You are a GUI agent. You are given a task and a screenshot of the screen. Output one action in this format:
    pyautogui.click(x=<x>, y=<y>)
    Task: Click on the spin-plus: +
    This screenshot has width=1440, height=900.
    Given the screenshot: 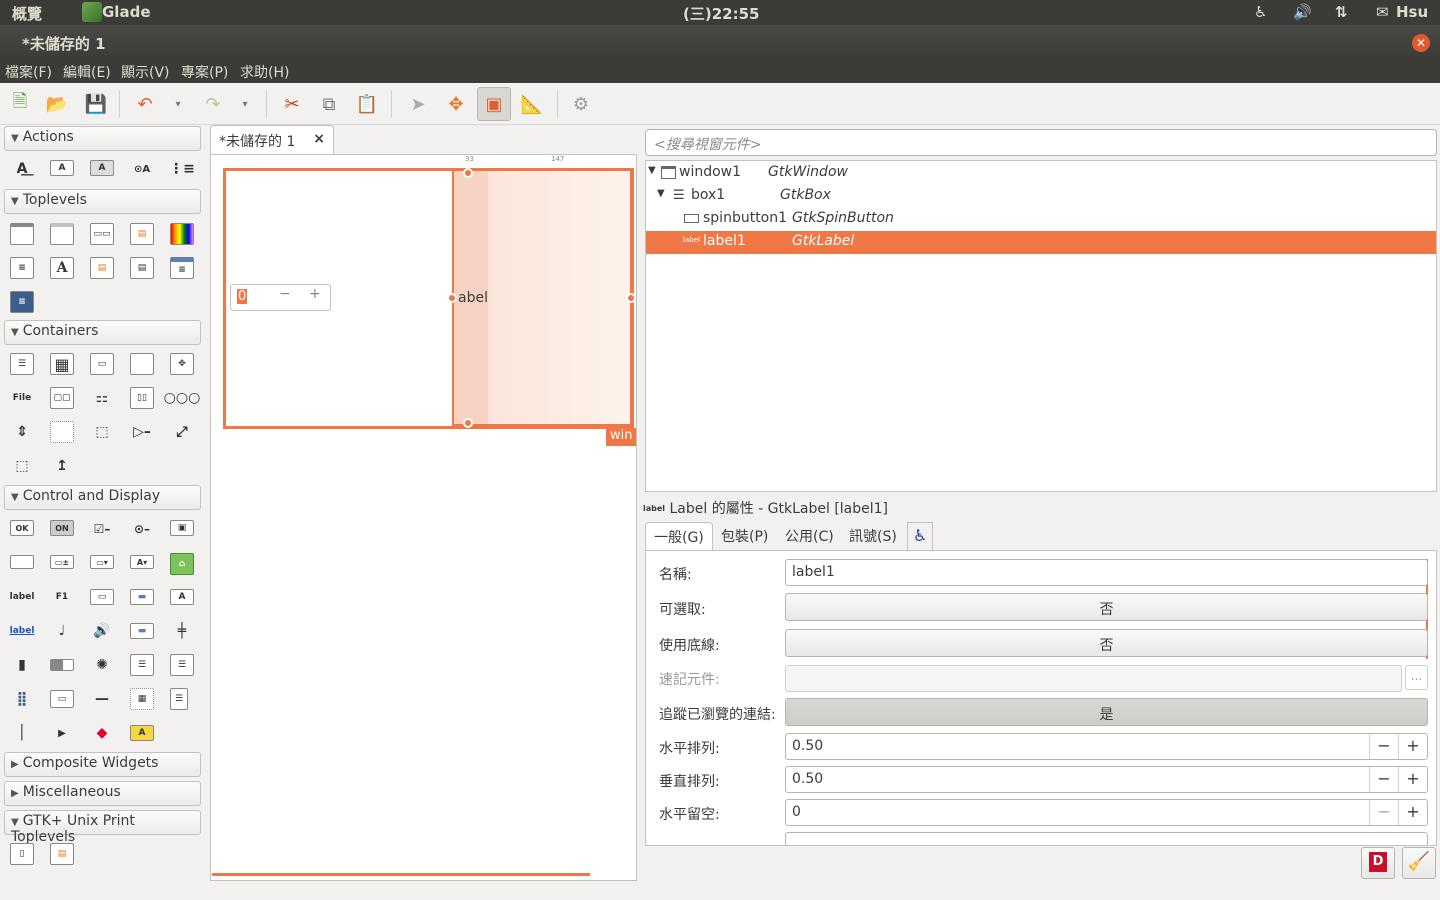 What is the action you would take?
    pyautogui.click(x=315, y=294)
    